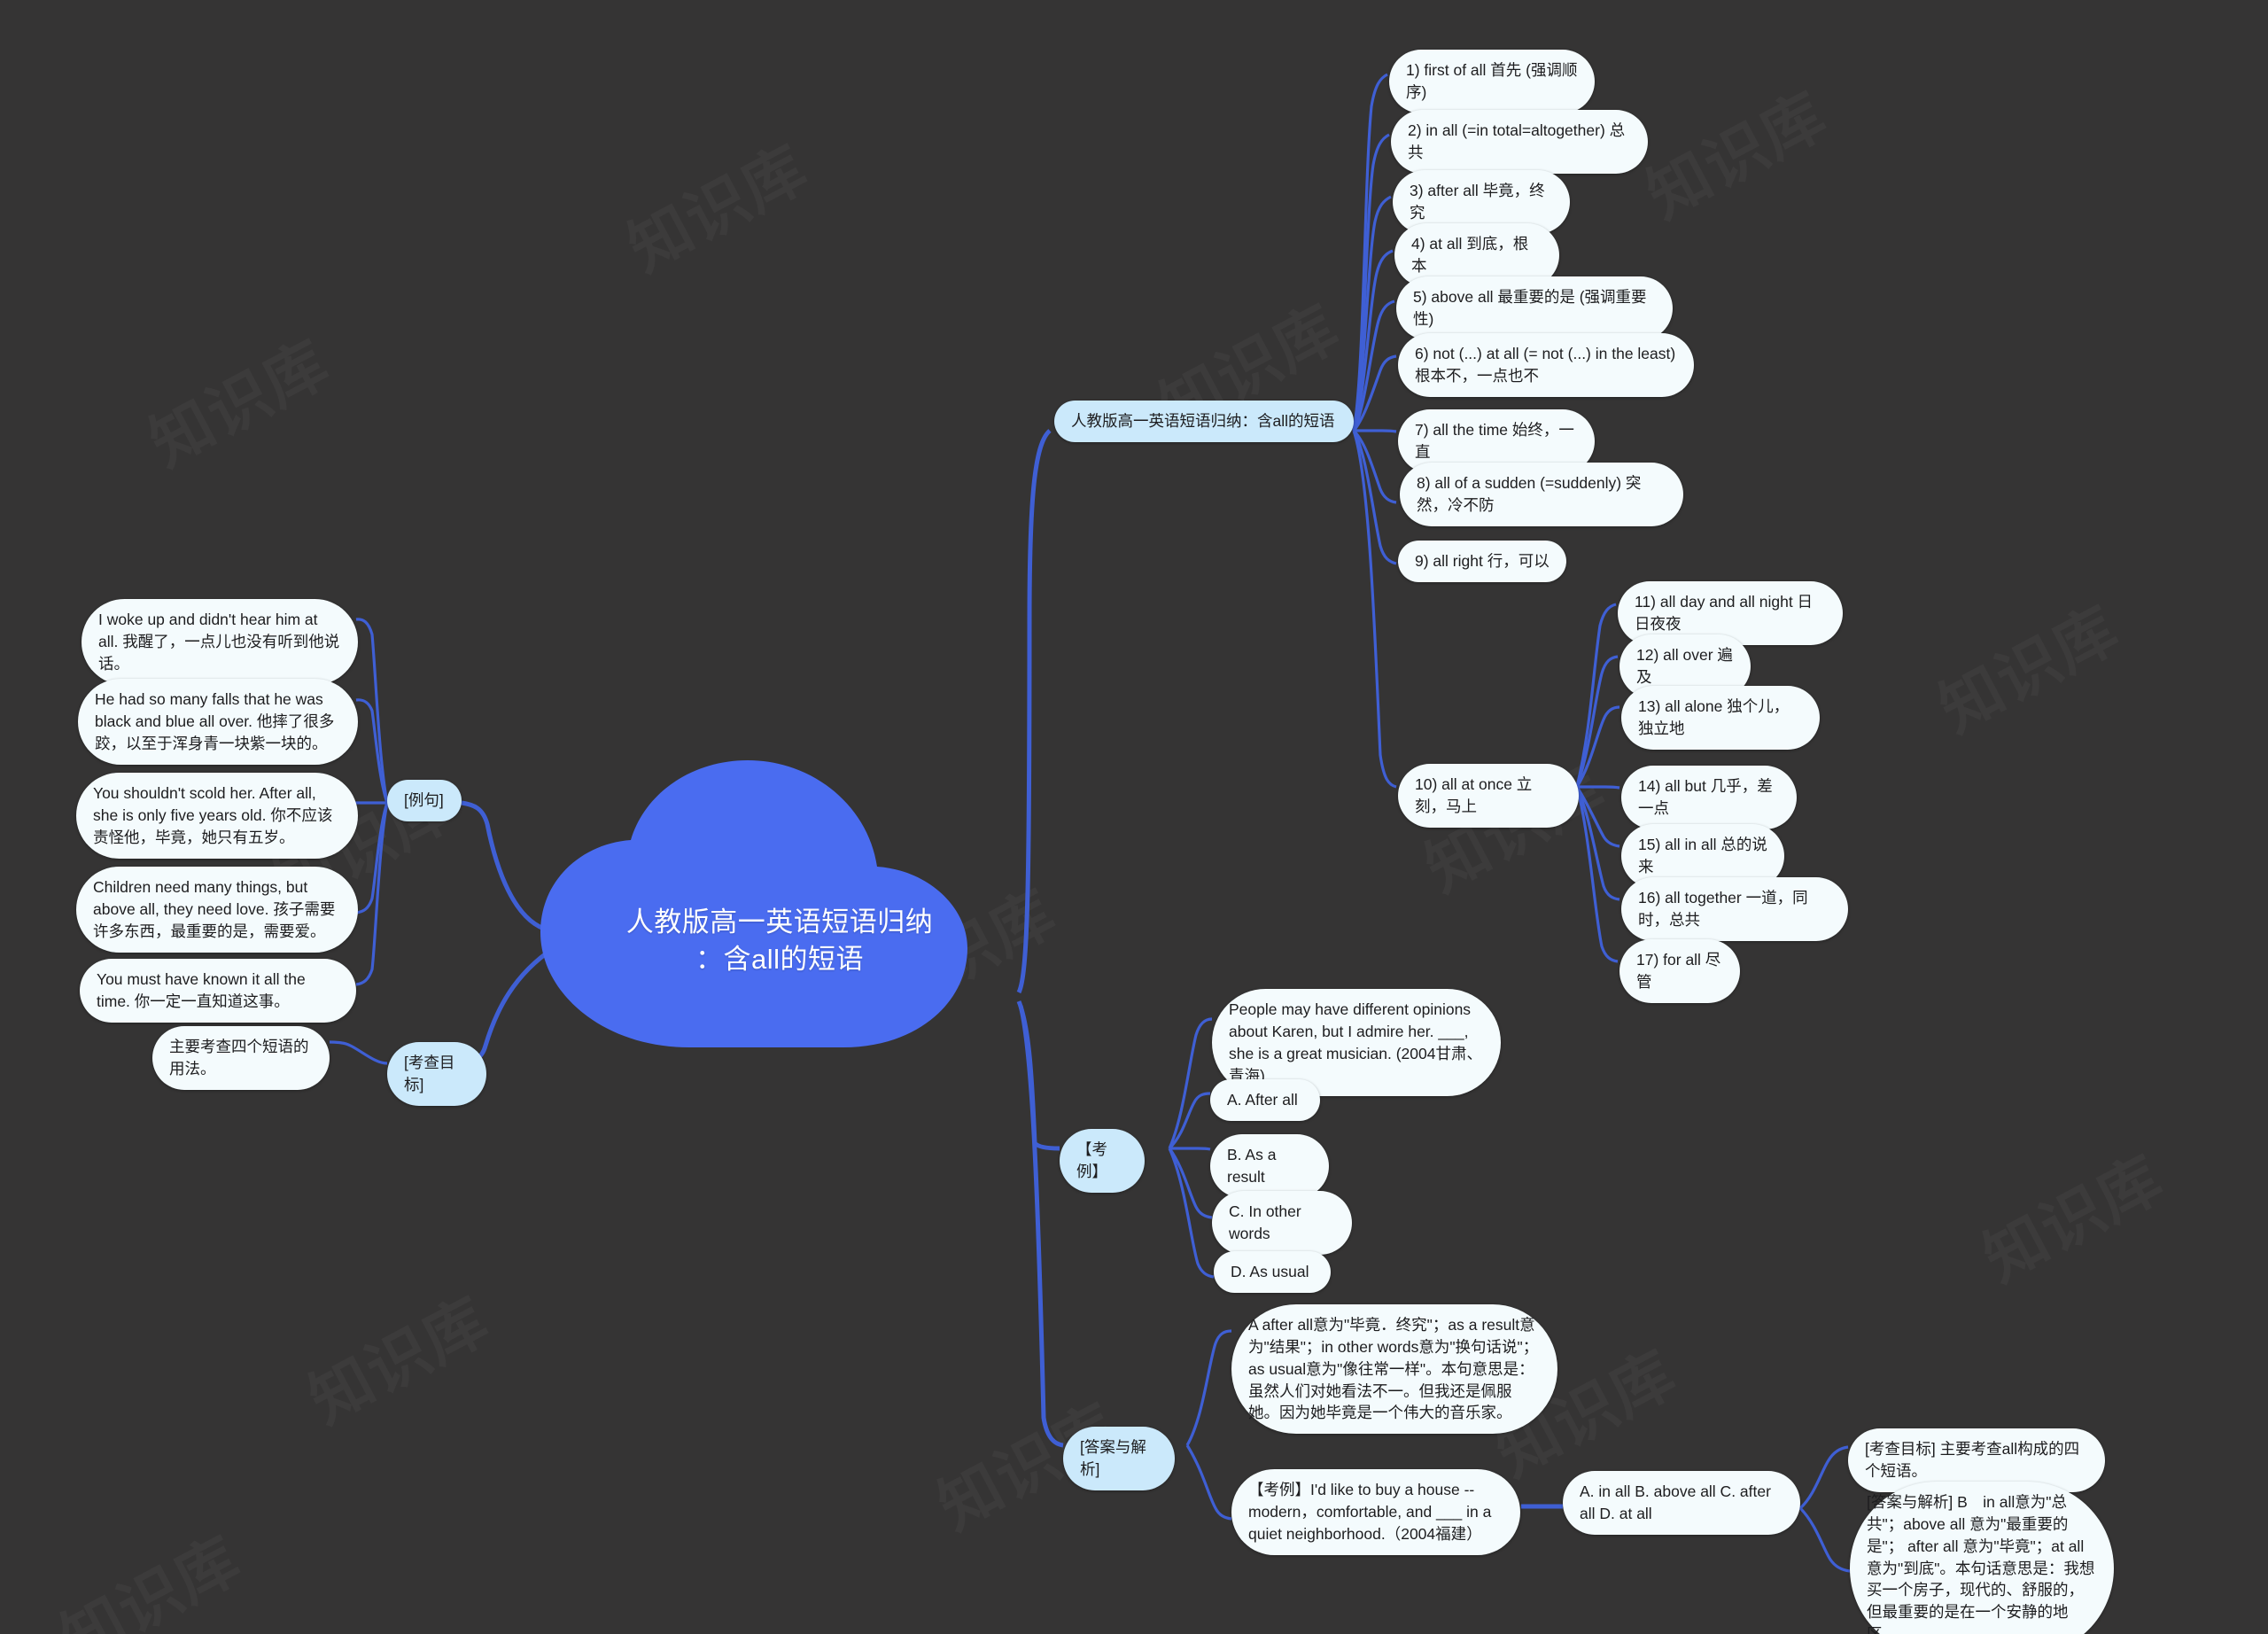  I want to click on branch-target-label: [考查目标], so click(436, 1074).